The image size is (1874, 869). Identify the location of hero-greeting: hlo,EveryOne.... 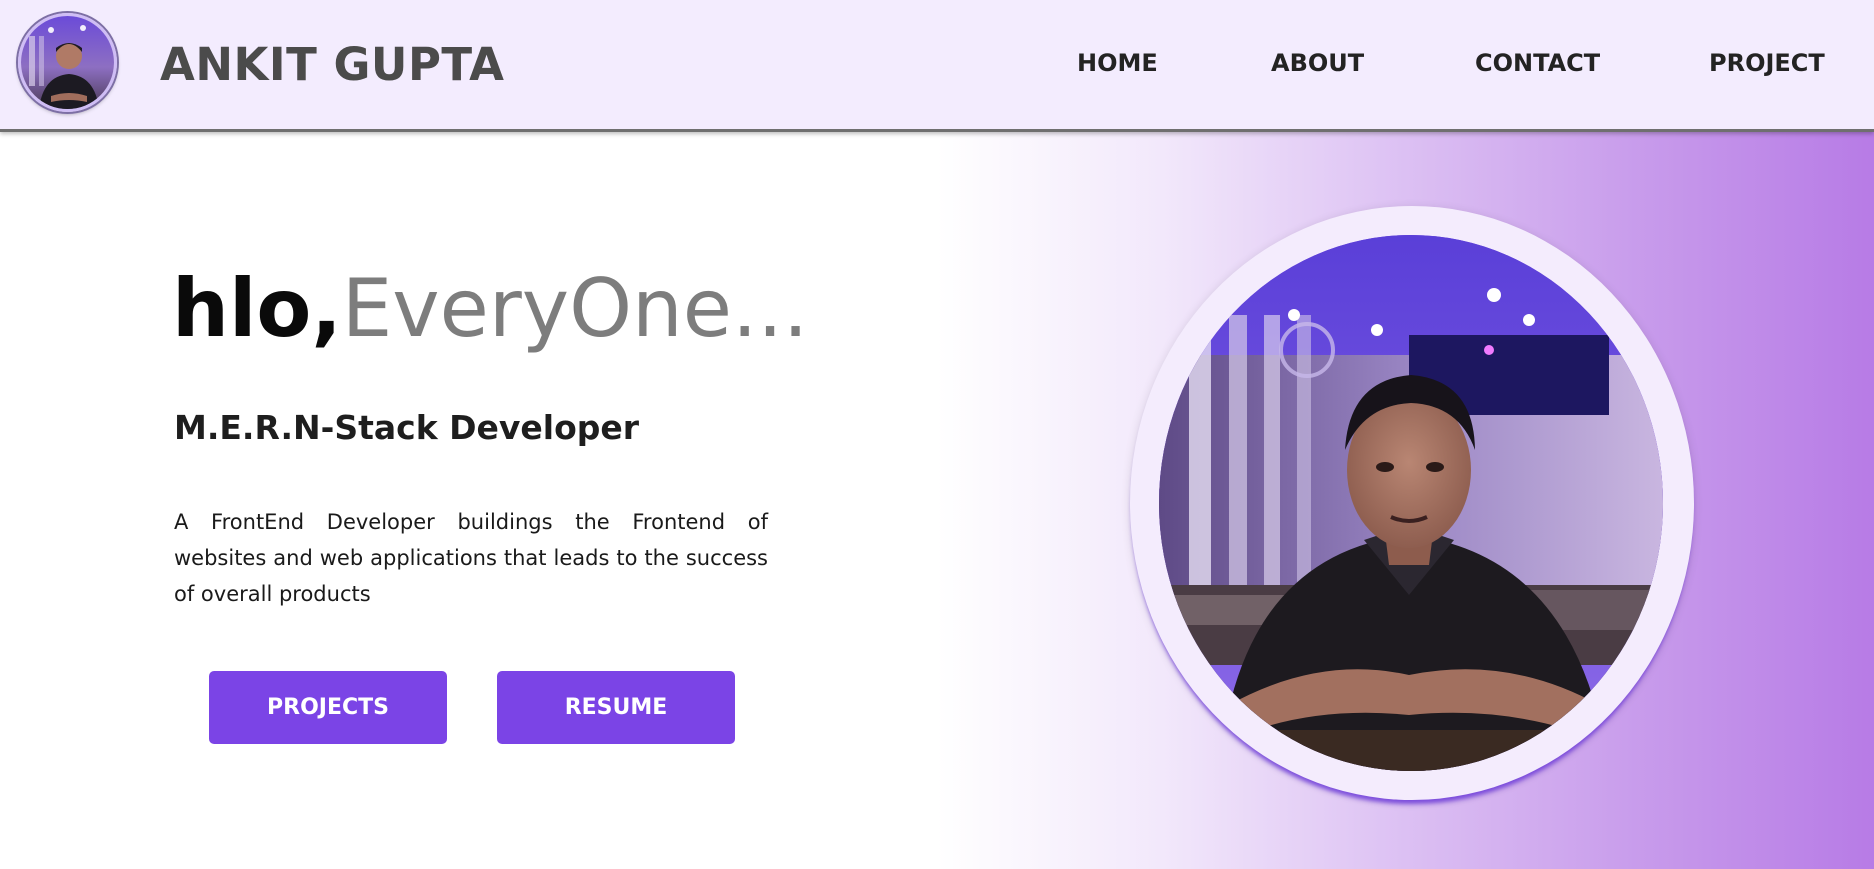
(490, 308).